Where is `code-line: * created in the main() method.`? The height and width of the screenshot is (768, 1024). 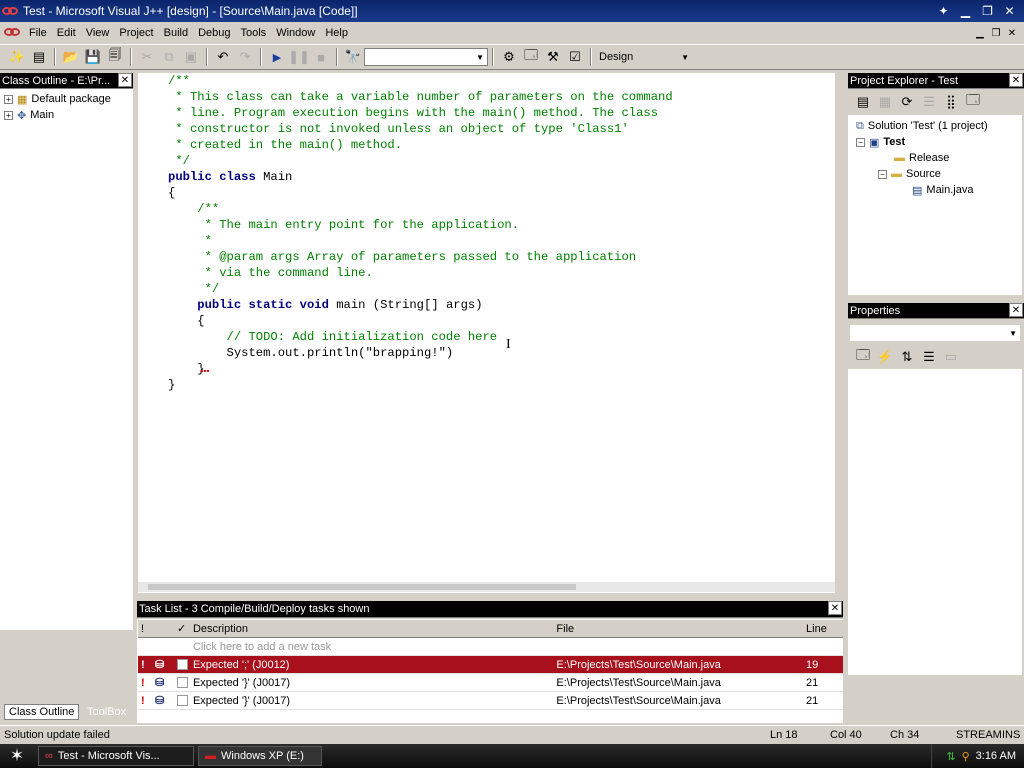
code-line: * created in the main() method. is located at coordinates (420, 145).